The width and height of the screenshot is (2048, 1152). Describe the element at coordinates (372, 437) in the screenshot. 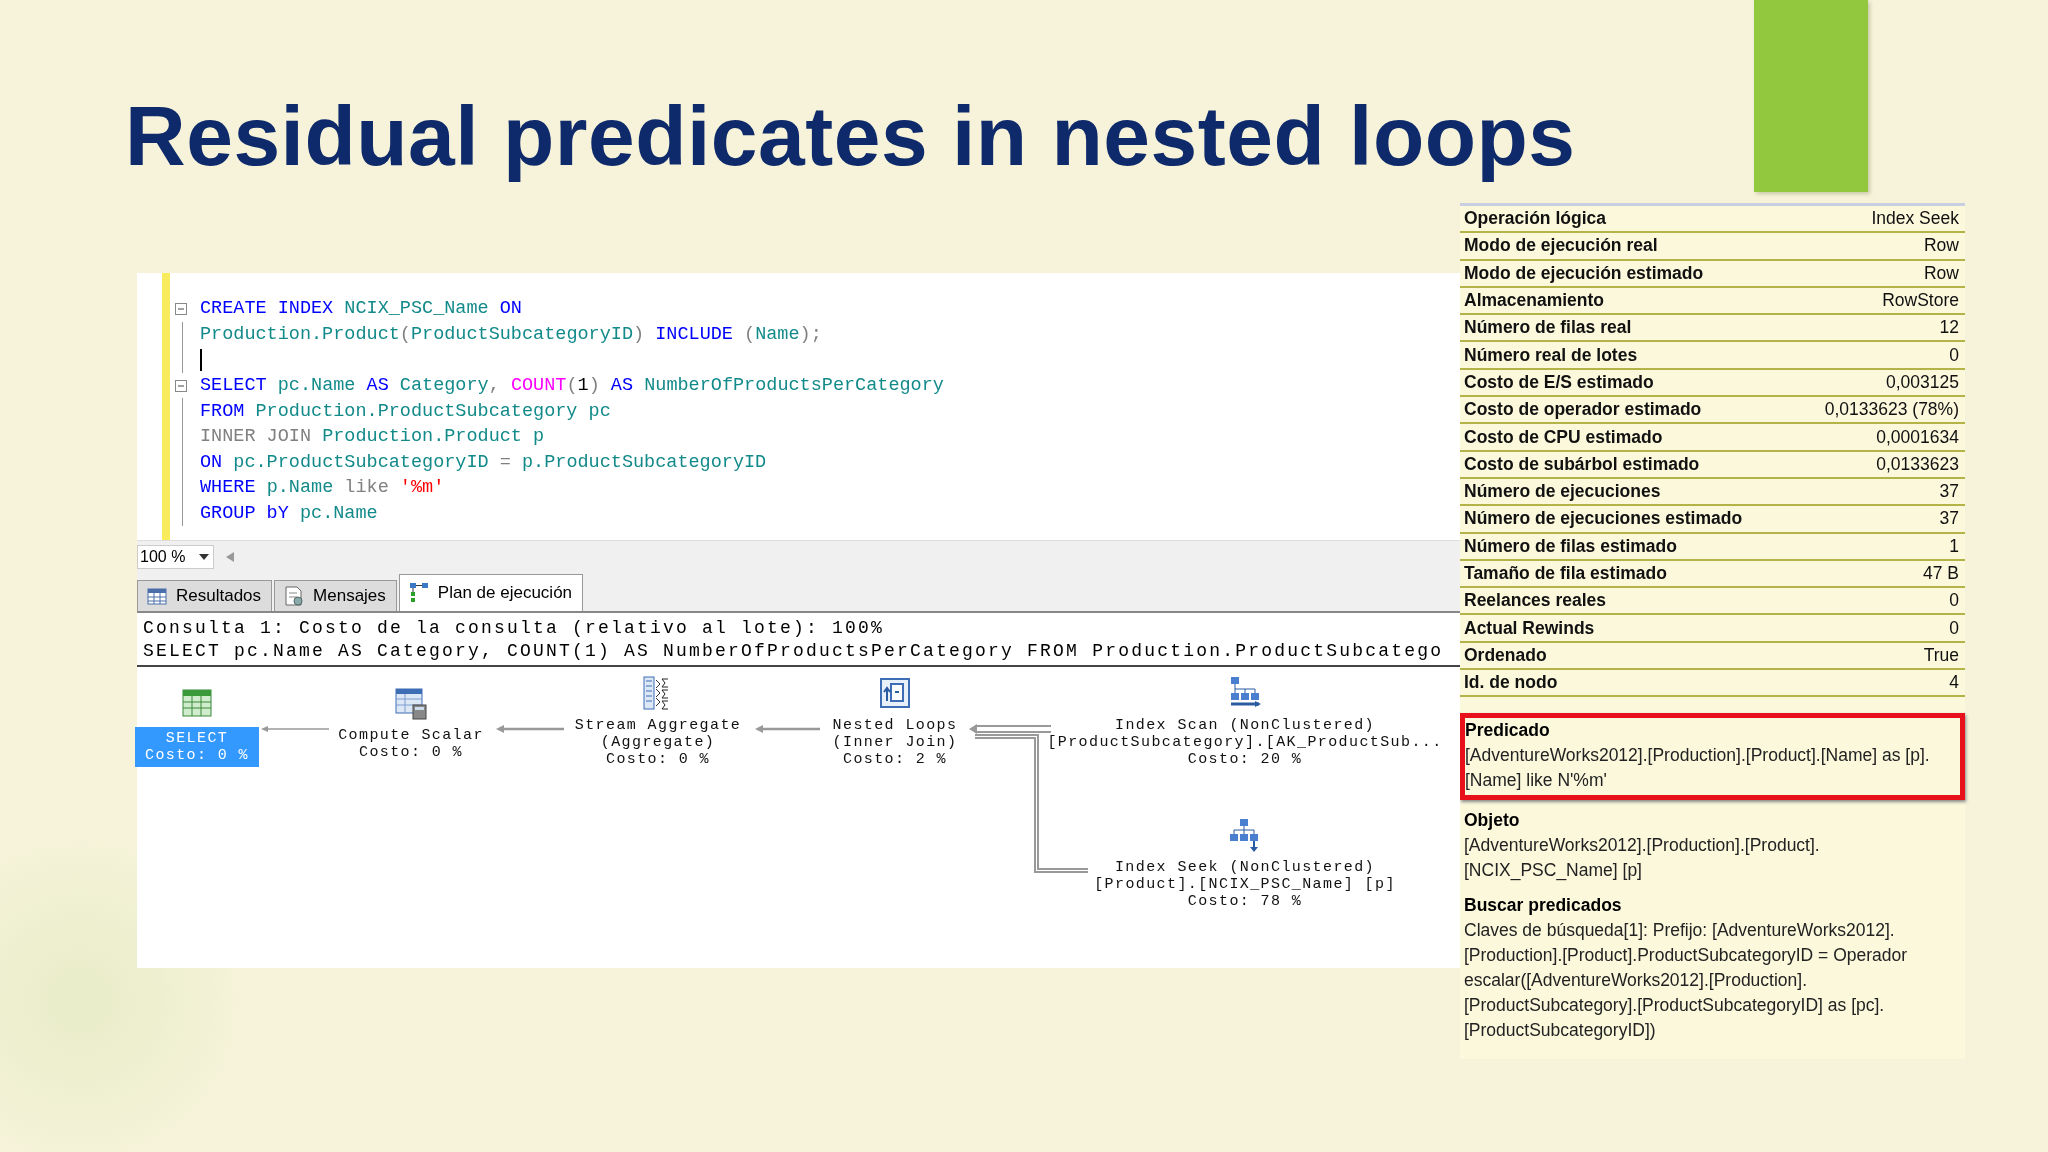

I see `code-line: INNER JOIN Production.Product p` at that location.